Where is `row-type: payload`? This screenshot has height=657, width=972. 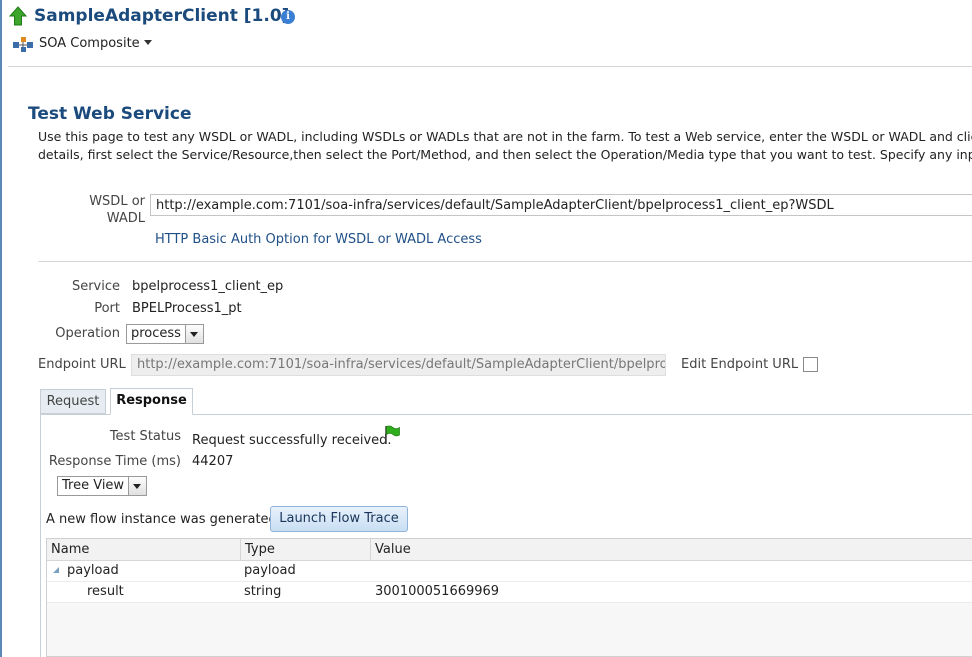
row-type: payload is located at coordinates (270, 570).